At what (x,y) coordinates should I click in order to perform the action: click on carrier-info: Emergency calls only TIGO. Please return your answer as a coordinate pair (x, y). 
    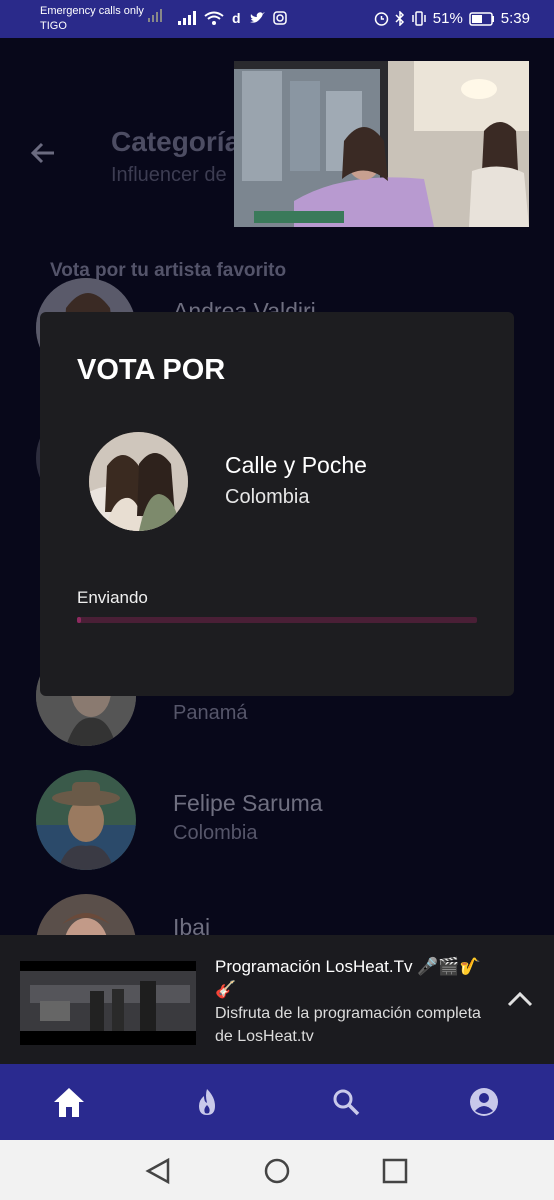
    Looking at the image, I should click on (92, 19).